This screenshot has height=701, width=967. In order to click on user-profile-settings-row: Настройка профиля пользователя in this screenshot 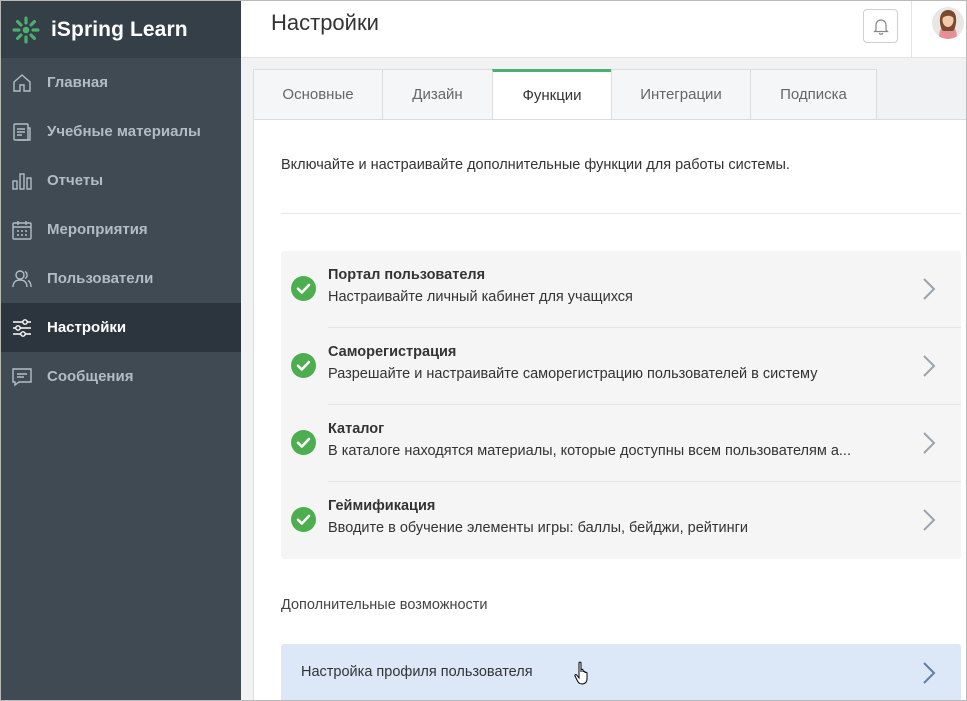, I will do `click(621, 672)`.